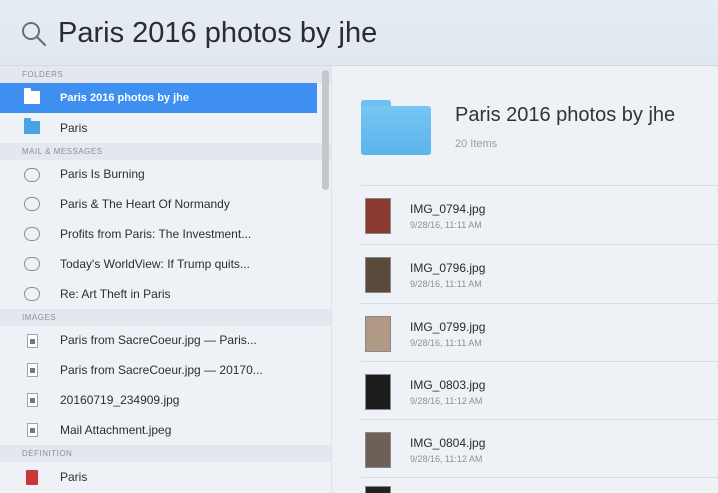  What do you see at coordinates (565, 115) in the screenshot?
I see `preview-title: Paris 2016 photos by jhe` at bounding box center [565, 115].